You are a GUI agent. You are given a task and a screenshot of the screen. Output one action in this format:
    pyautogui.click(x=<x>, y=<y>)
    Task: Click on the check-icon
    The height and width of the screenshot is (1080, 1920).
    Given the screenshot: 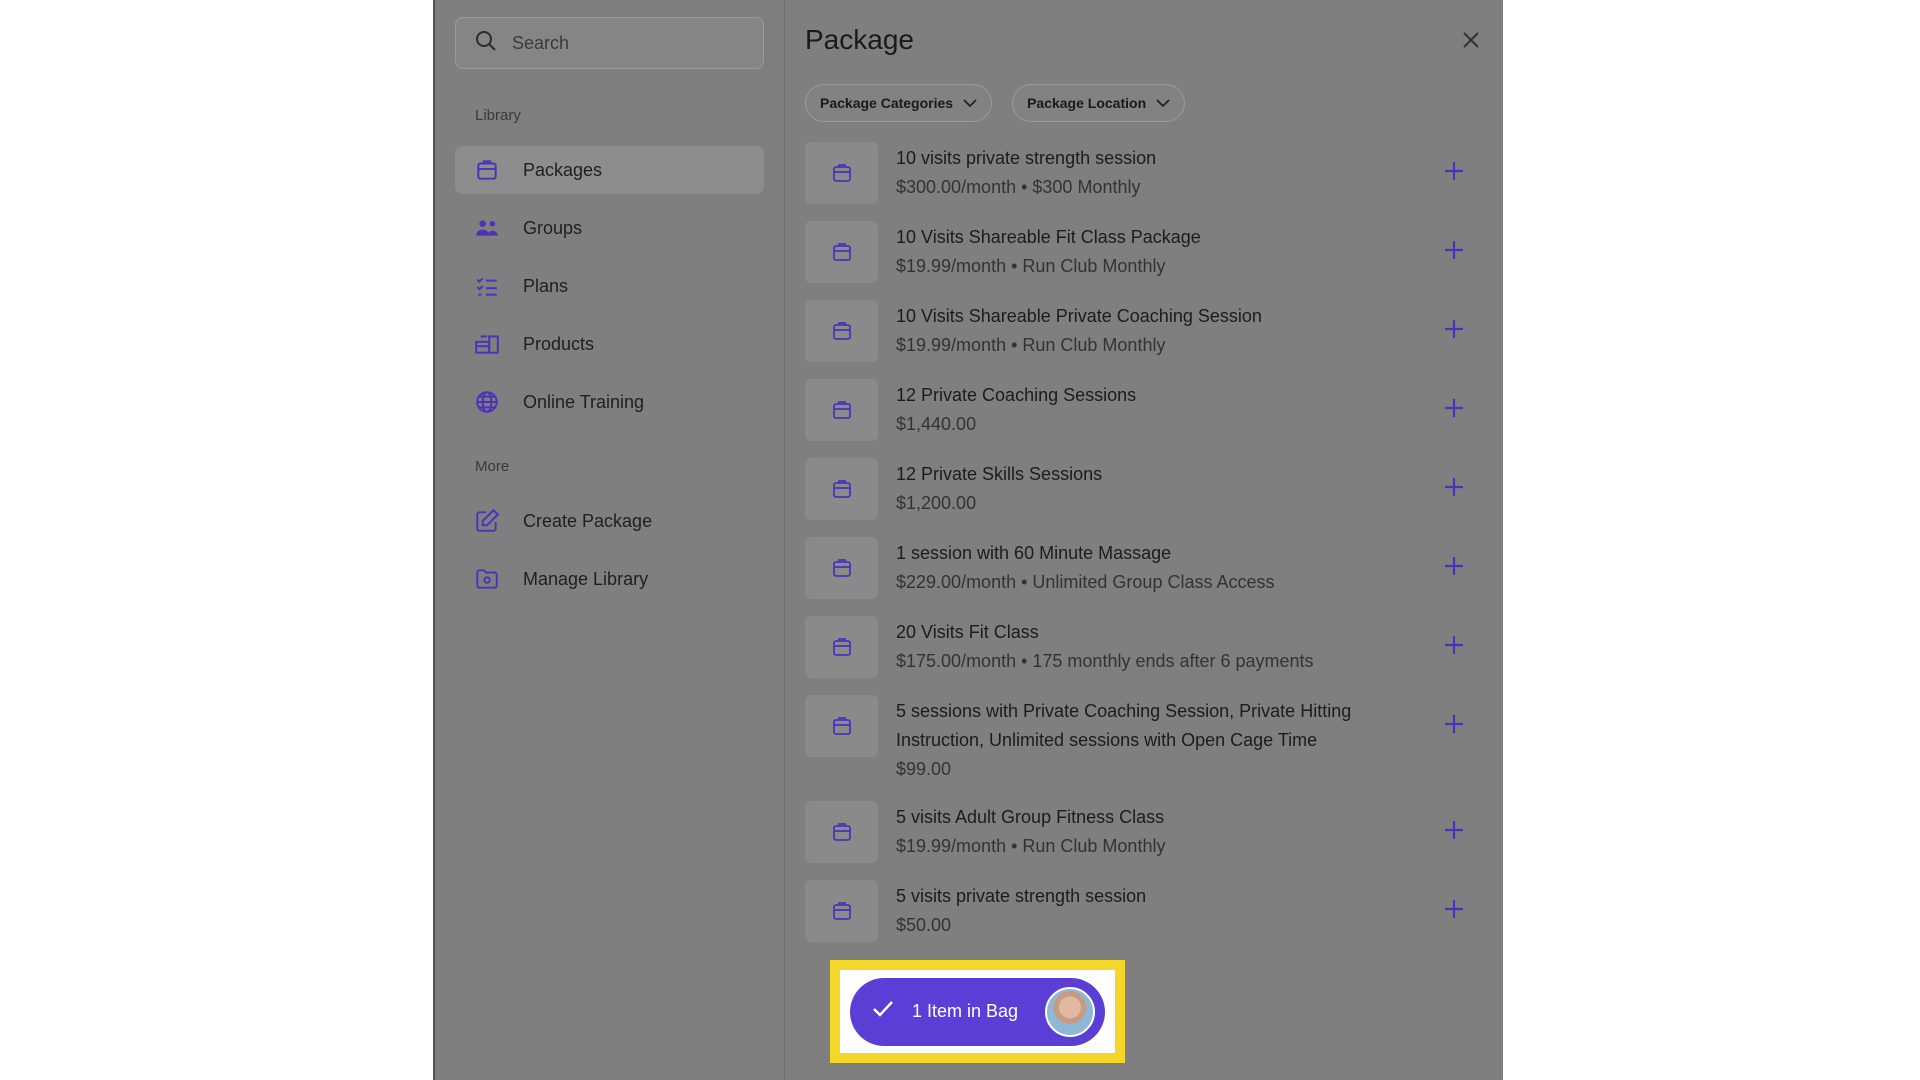 What is the action you would take?
    pyautogui.click(x=883, y=1011)
    